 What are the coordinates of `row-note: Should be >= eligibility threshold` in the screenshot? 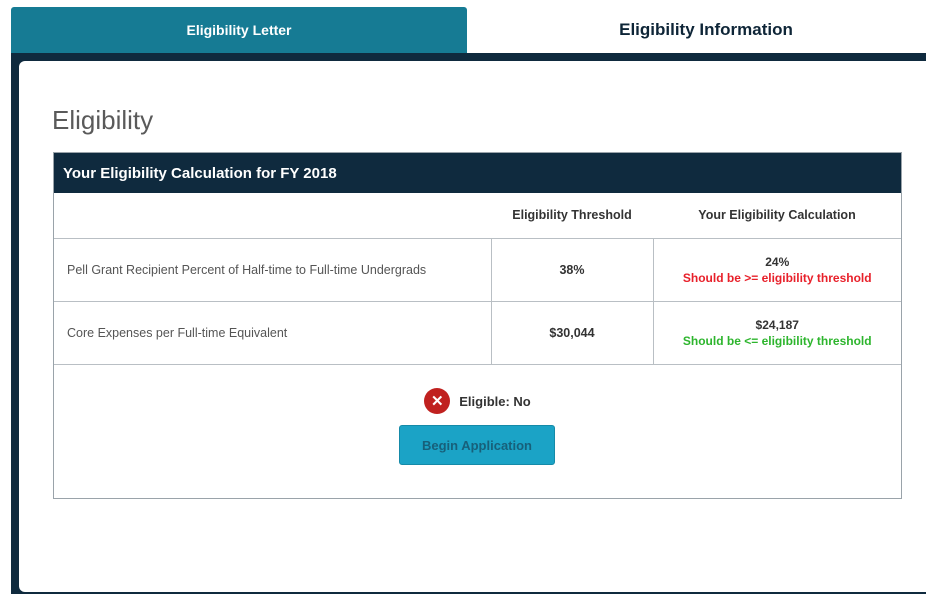 It's located at (777, 277).